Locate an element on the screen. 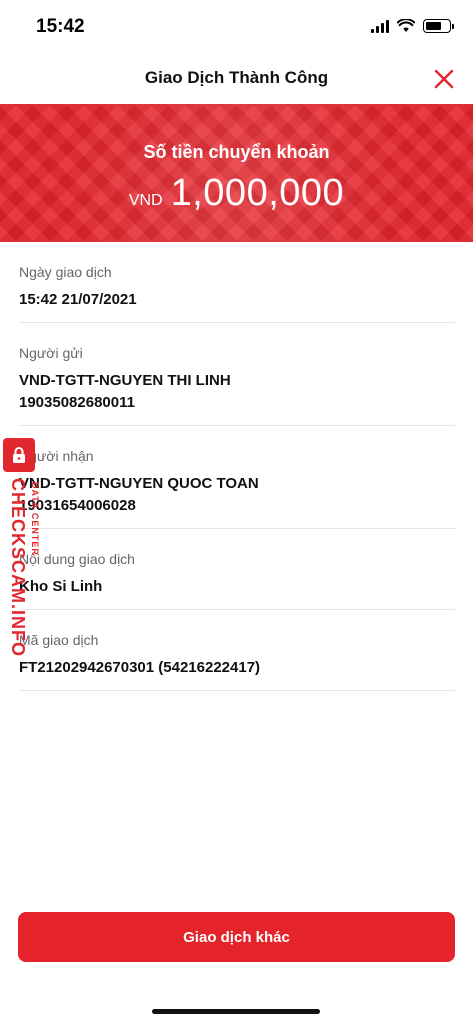  close-icon is located at coordinates (444, 79).